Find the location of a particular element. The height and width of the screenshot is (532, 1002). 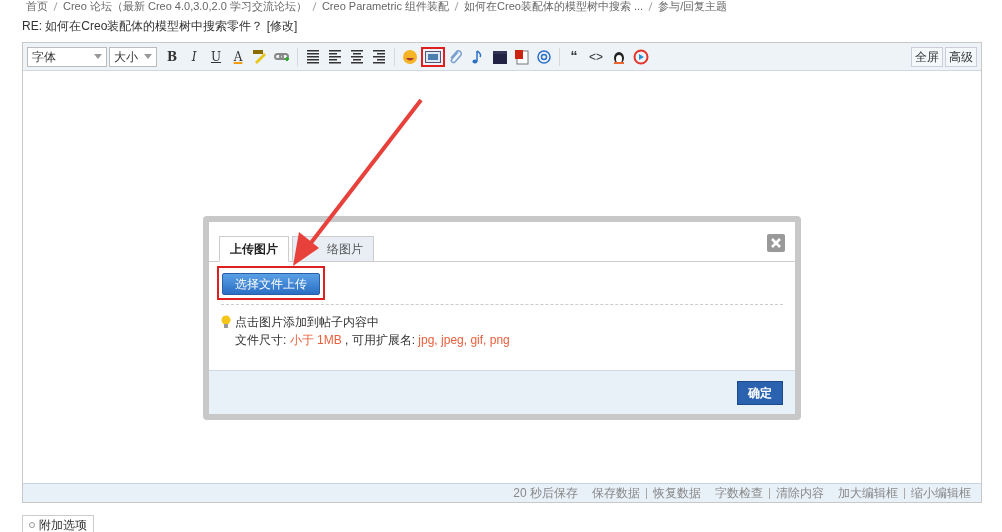

quote-button: “ is located at coordinates (574, 56).